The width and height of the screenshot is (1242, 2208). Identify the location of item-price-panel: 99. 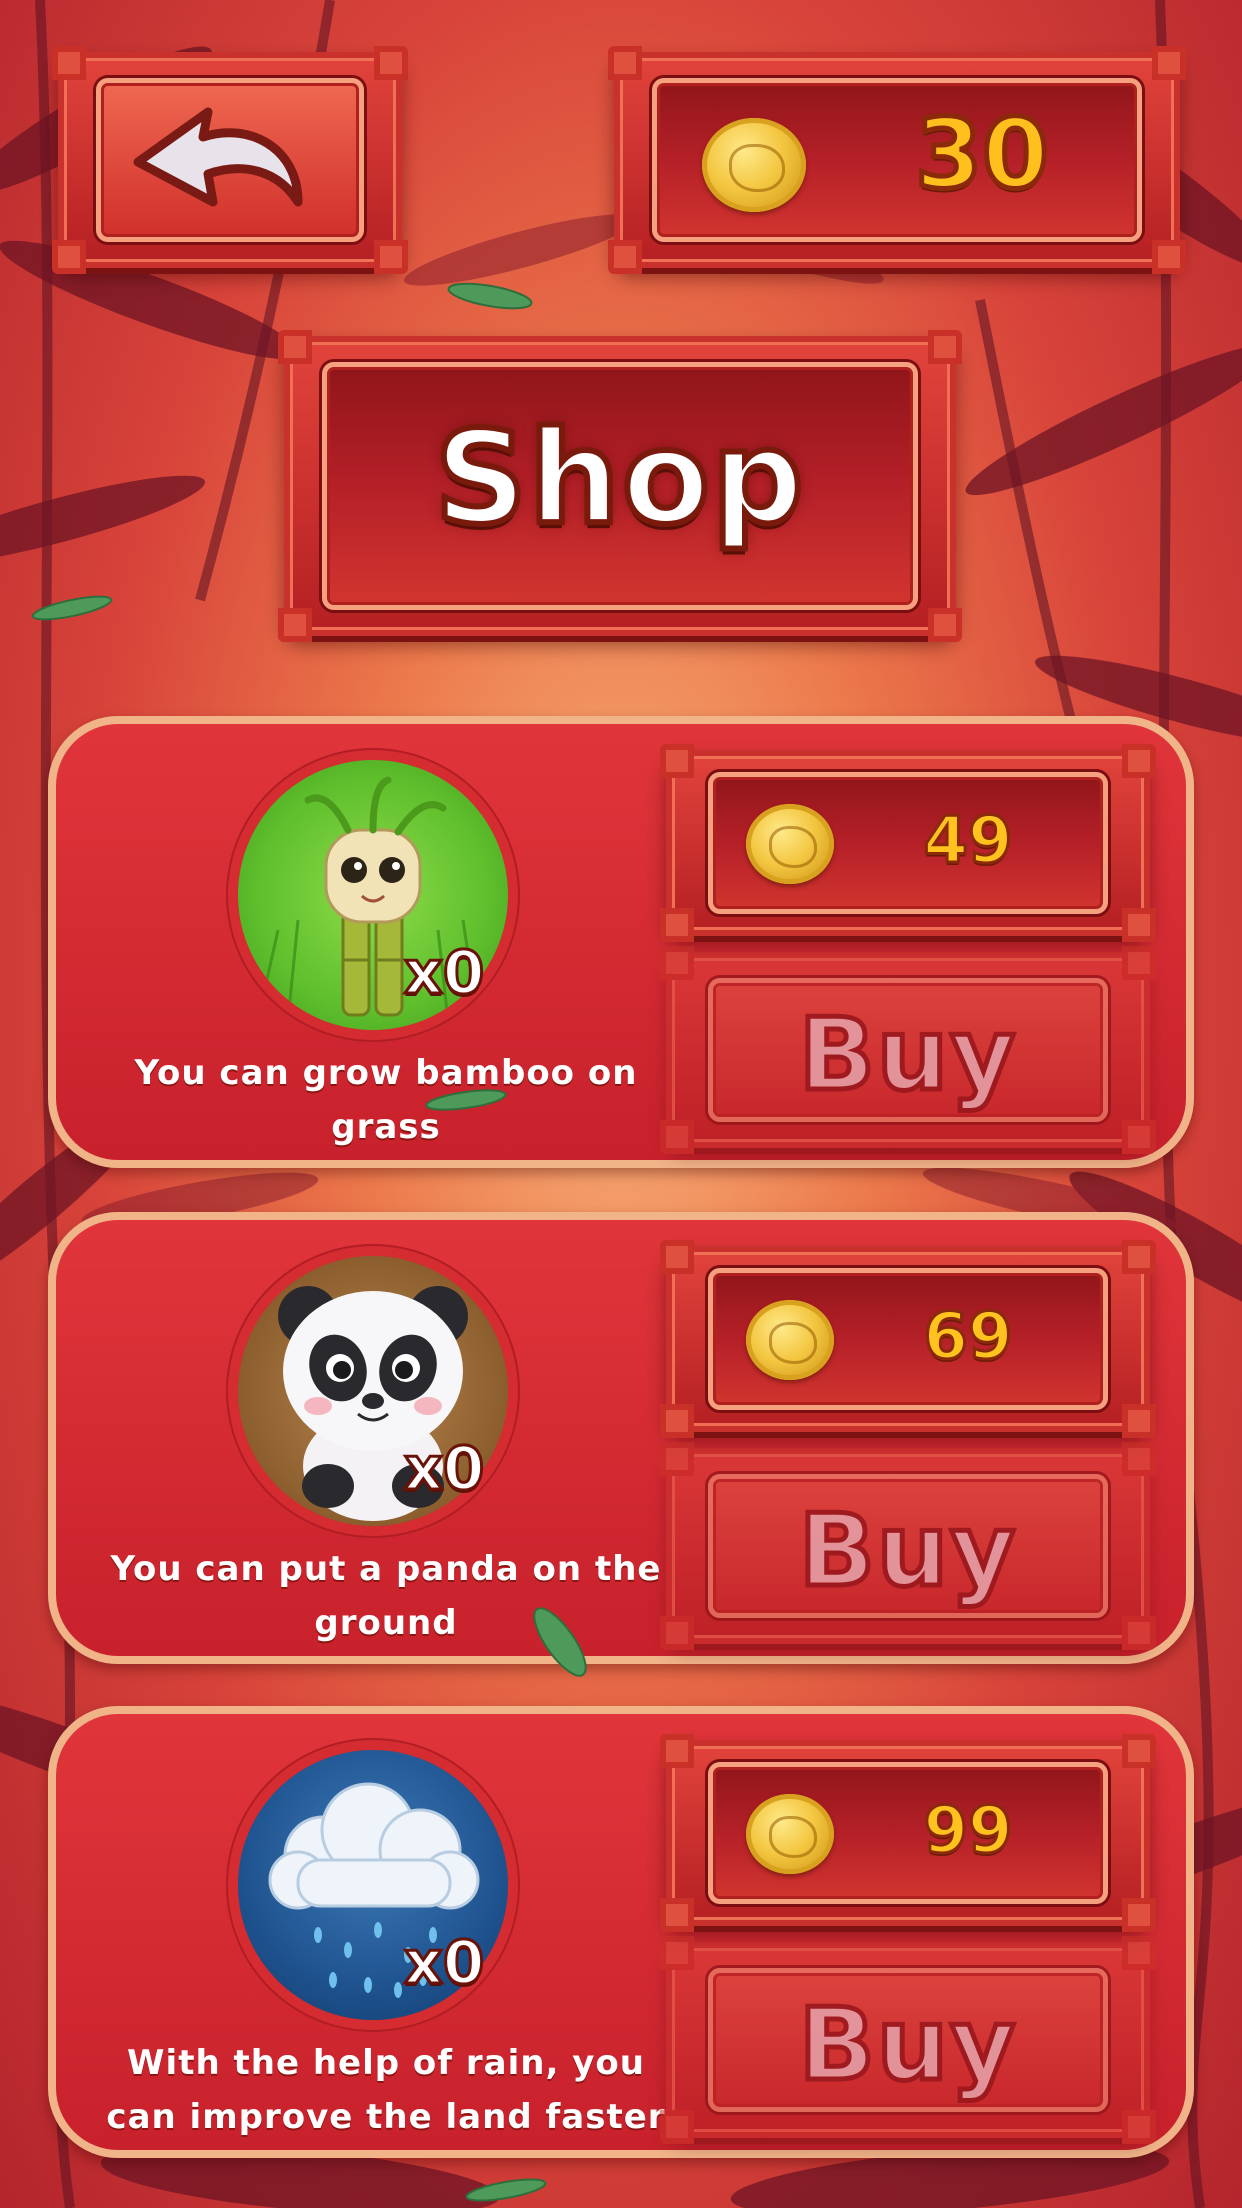
(908, 1833).